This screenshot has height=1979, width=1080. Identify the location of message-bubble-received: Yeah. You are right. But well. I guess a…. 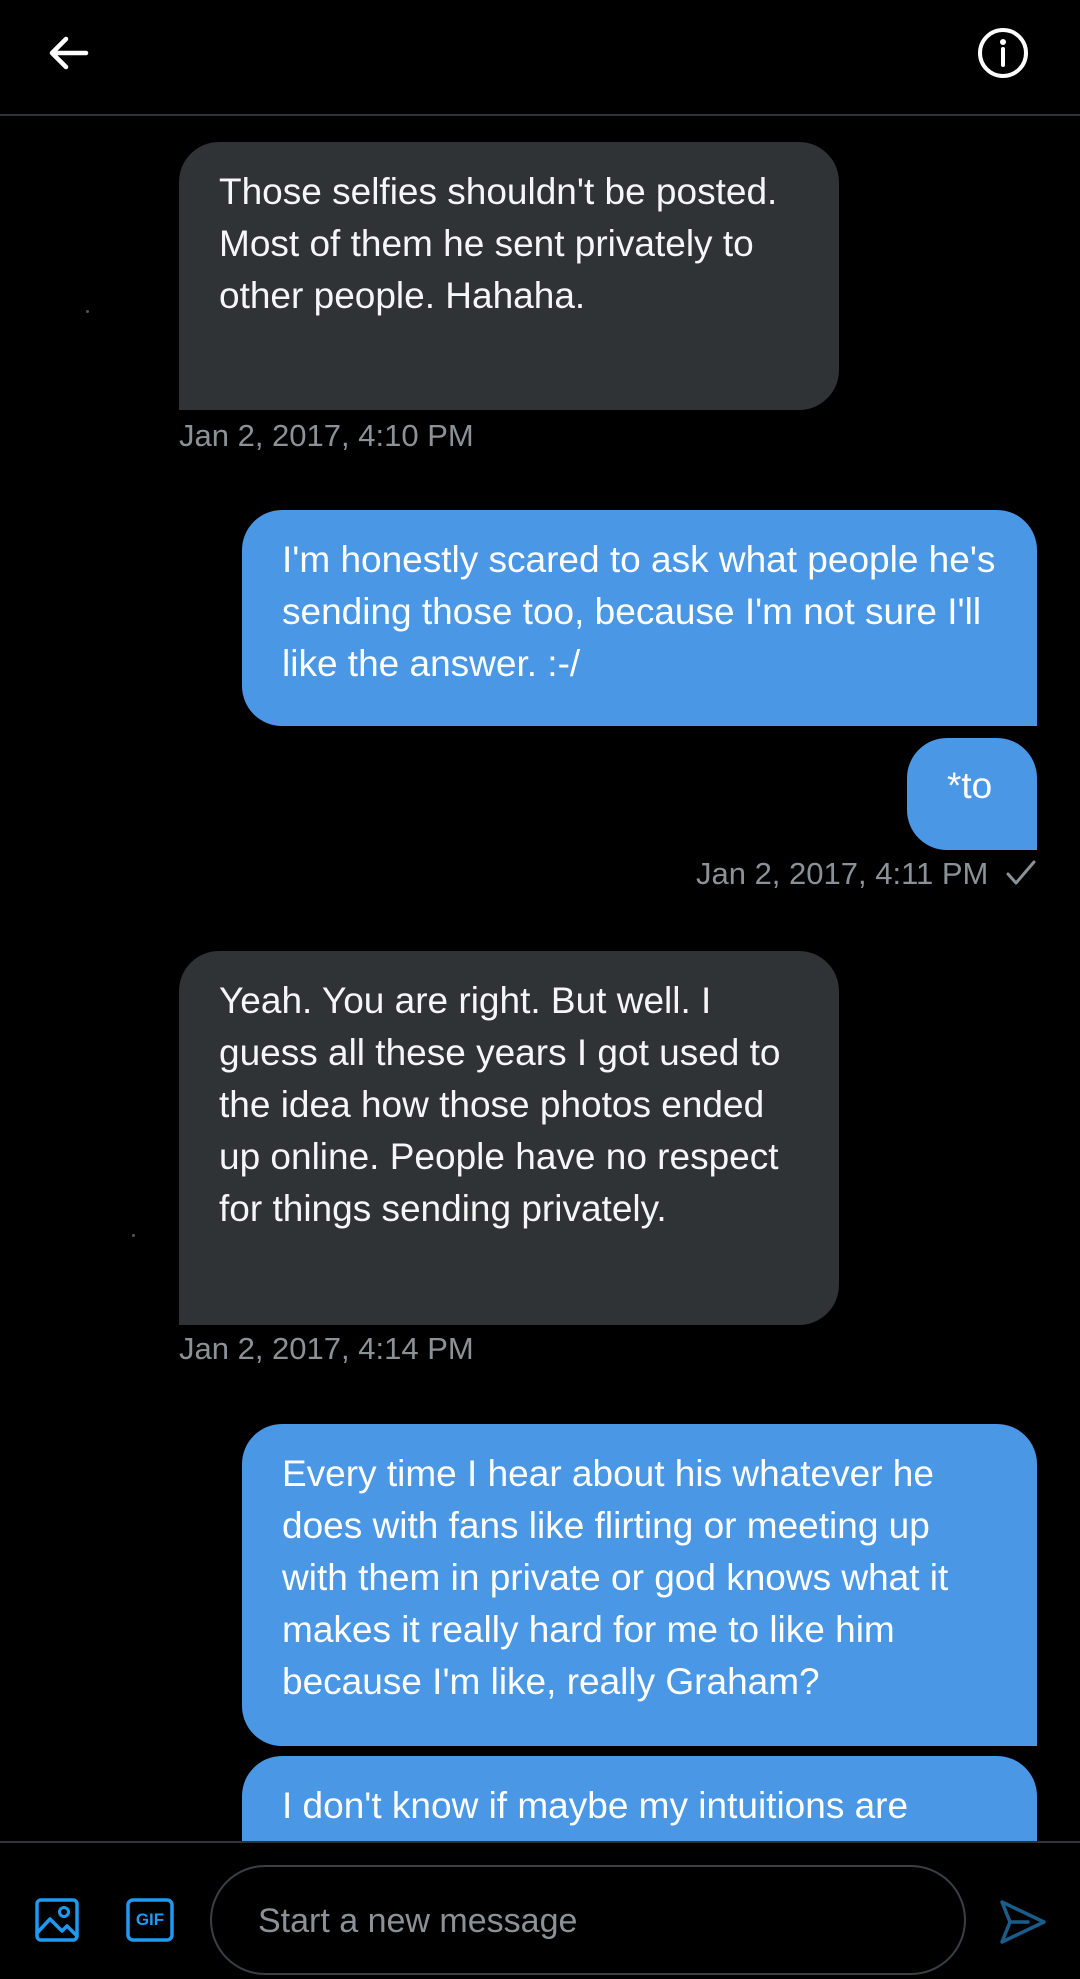
(509, 1138).